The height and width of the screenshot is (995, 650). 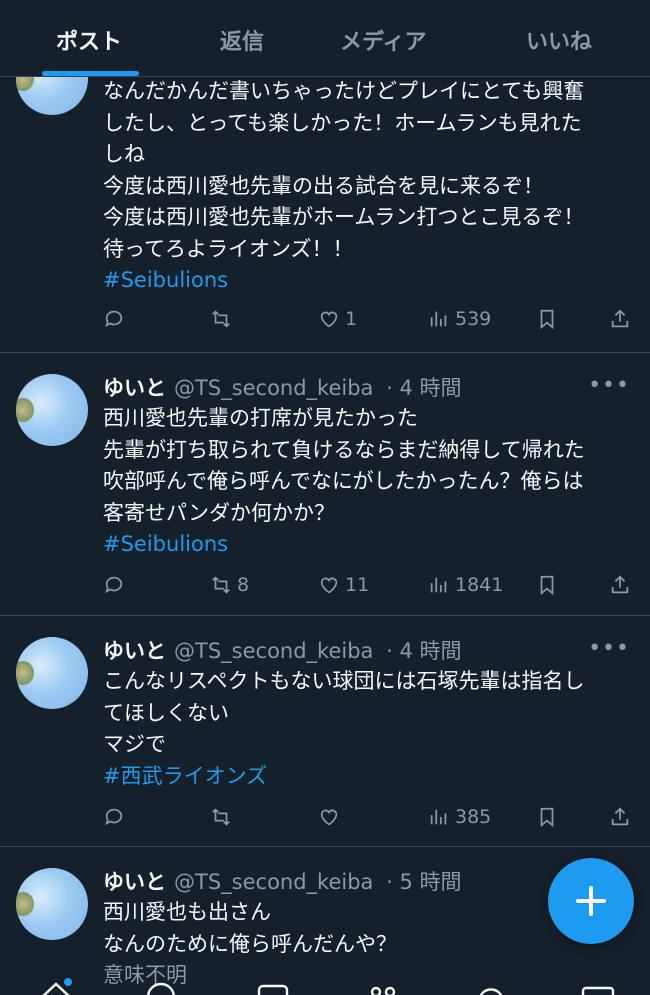 What do you see at coordinates (459, 319) in the screenshot?
I see `views-button: 539` at bounding box center [459, 319].